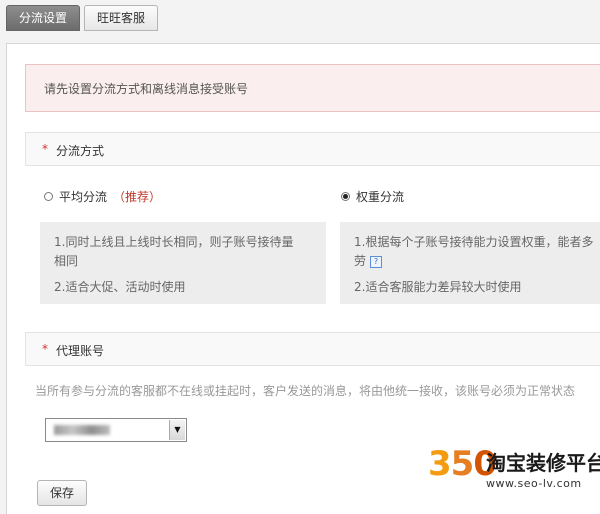 The height and width of the screenshot is (514, 600). What do you see at coordinates (177, 430) in the screenshot?
I see `dropdown-arrow-icon: ▼` at bounding box center [177, 430].